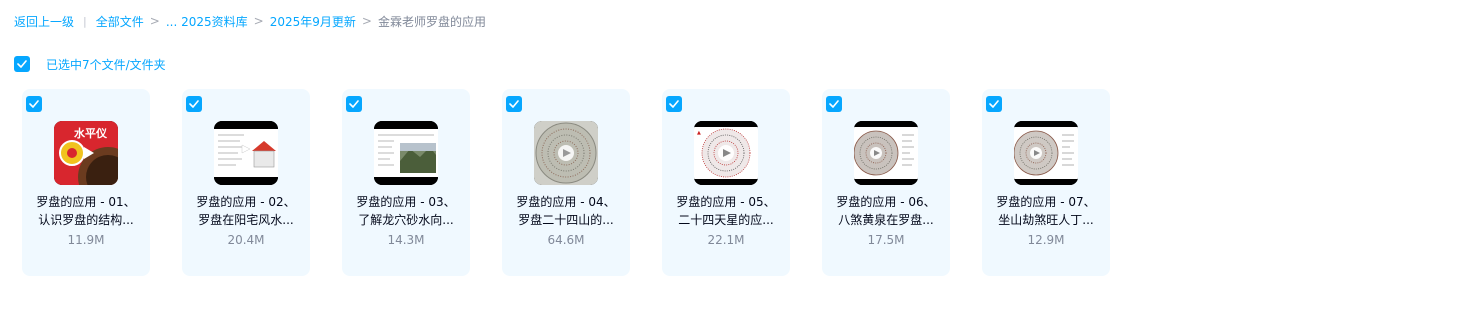 This screenshot has width=1462, height=316. I want to click on select-all-checkbox, so click(22, 64).